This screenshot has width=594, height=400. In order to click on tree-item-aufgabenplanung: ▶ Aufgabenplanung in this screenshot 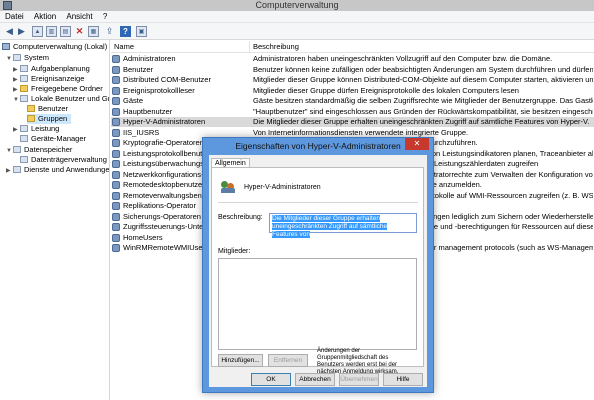, I will do `click(51, 69)`.